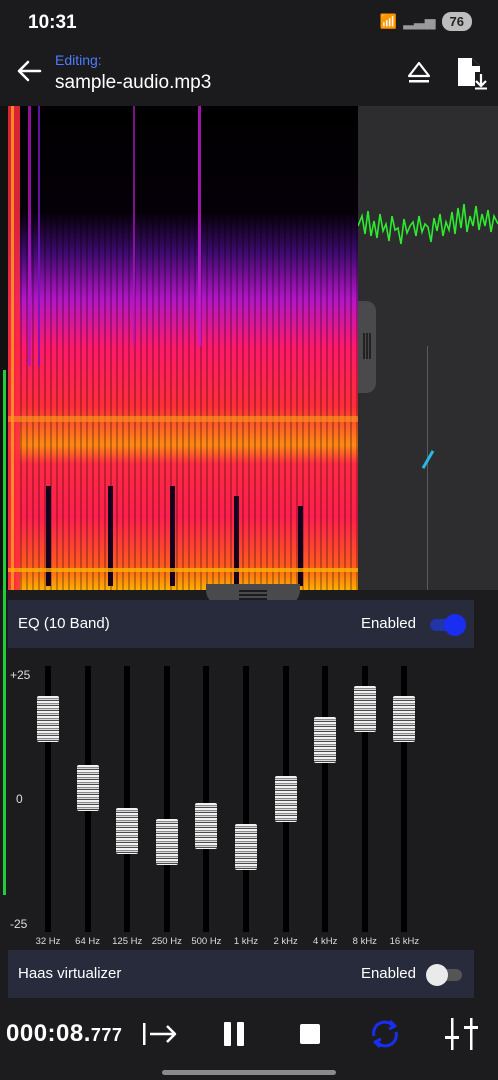 The image size is (498, 1080). I want to click on eq-band-3: 250 Hz, so click(167, 806).